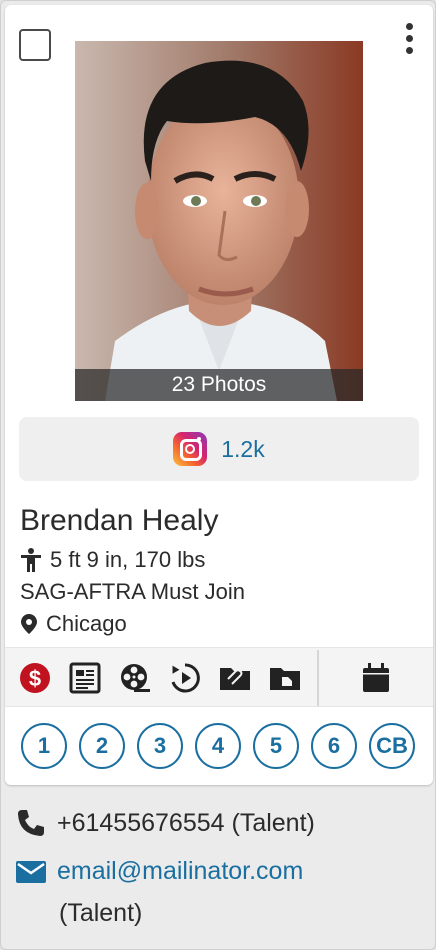 The width and height of the screenshot is (436, 950). Describe the element at coordinates (235, 678) in the screenshot. I see `attachment-folder-icon` at that location.